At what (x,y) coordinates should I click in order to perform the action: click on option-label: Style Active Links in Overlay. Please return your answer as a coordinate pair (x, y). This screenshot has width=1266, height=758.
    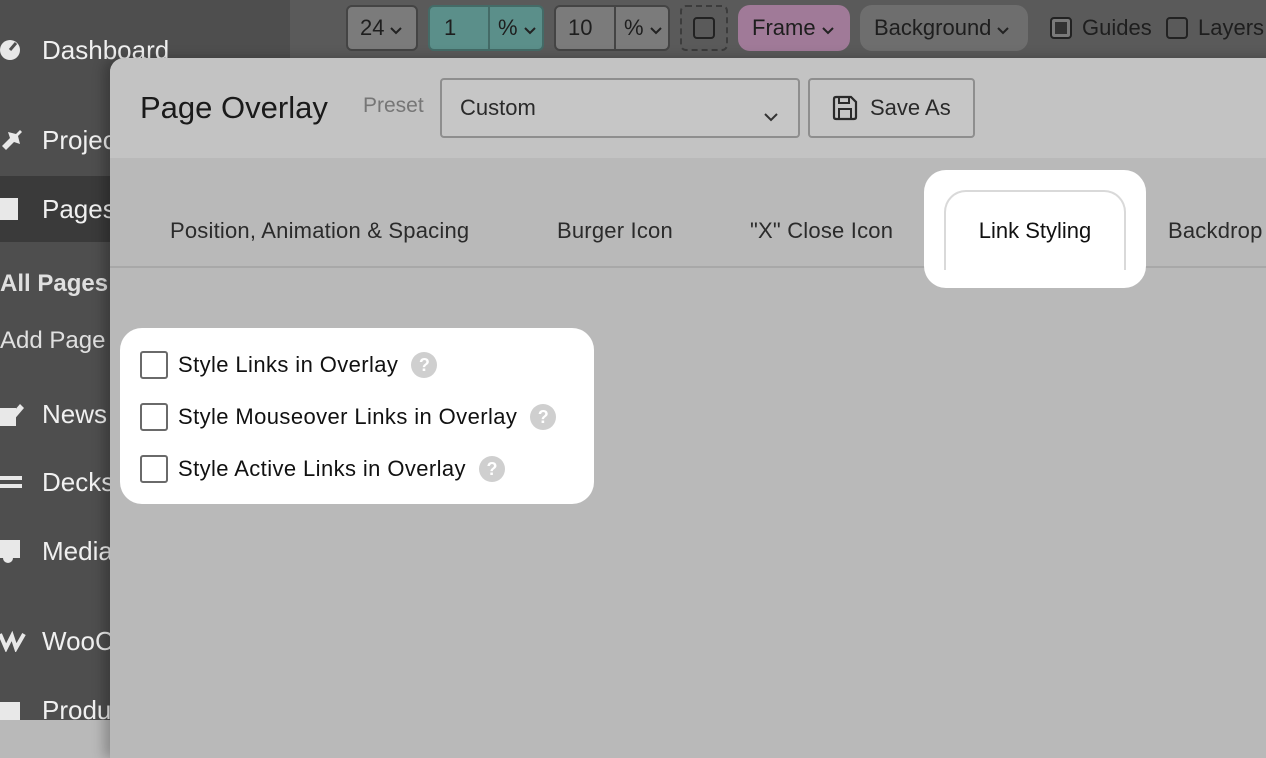
    Looking at the image, I should click on (322, 468).